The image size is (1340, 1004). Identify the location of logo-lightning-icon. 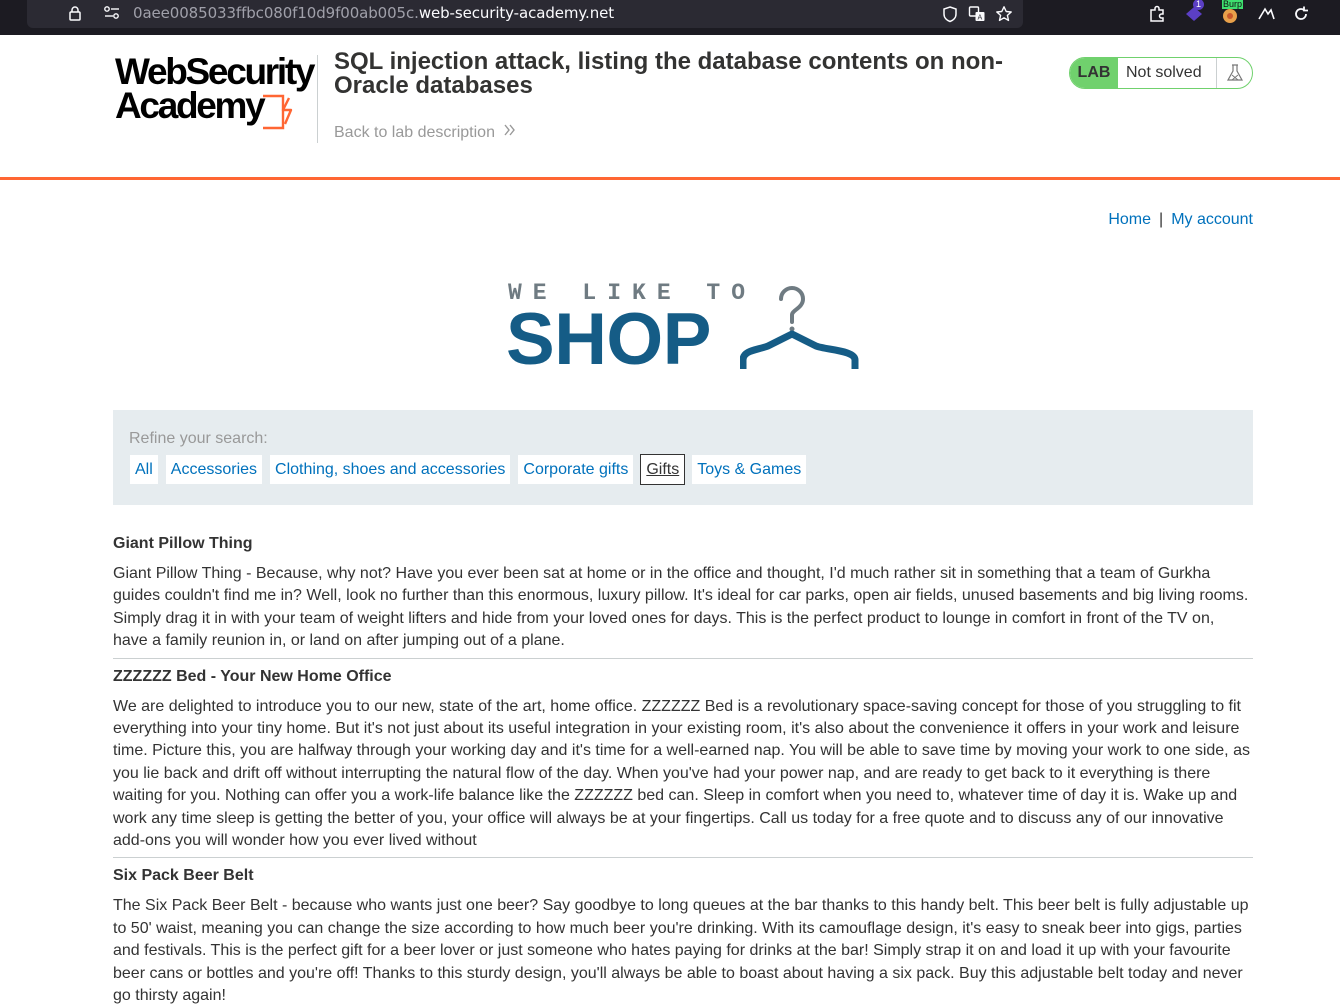
(278, 112).